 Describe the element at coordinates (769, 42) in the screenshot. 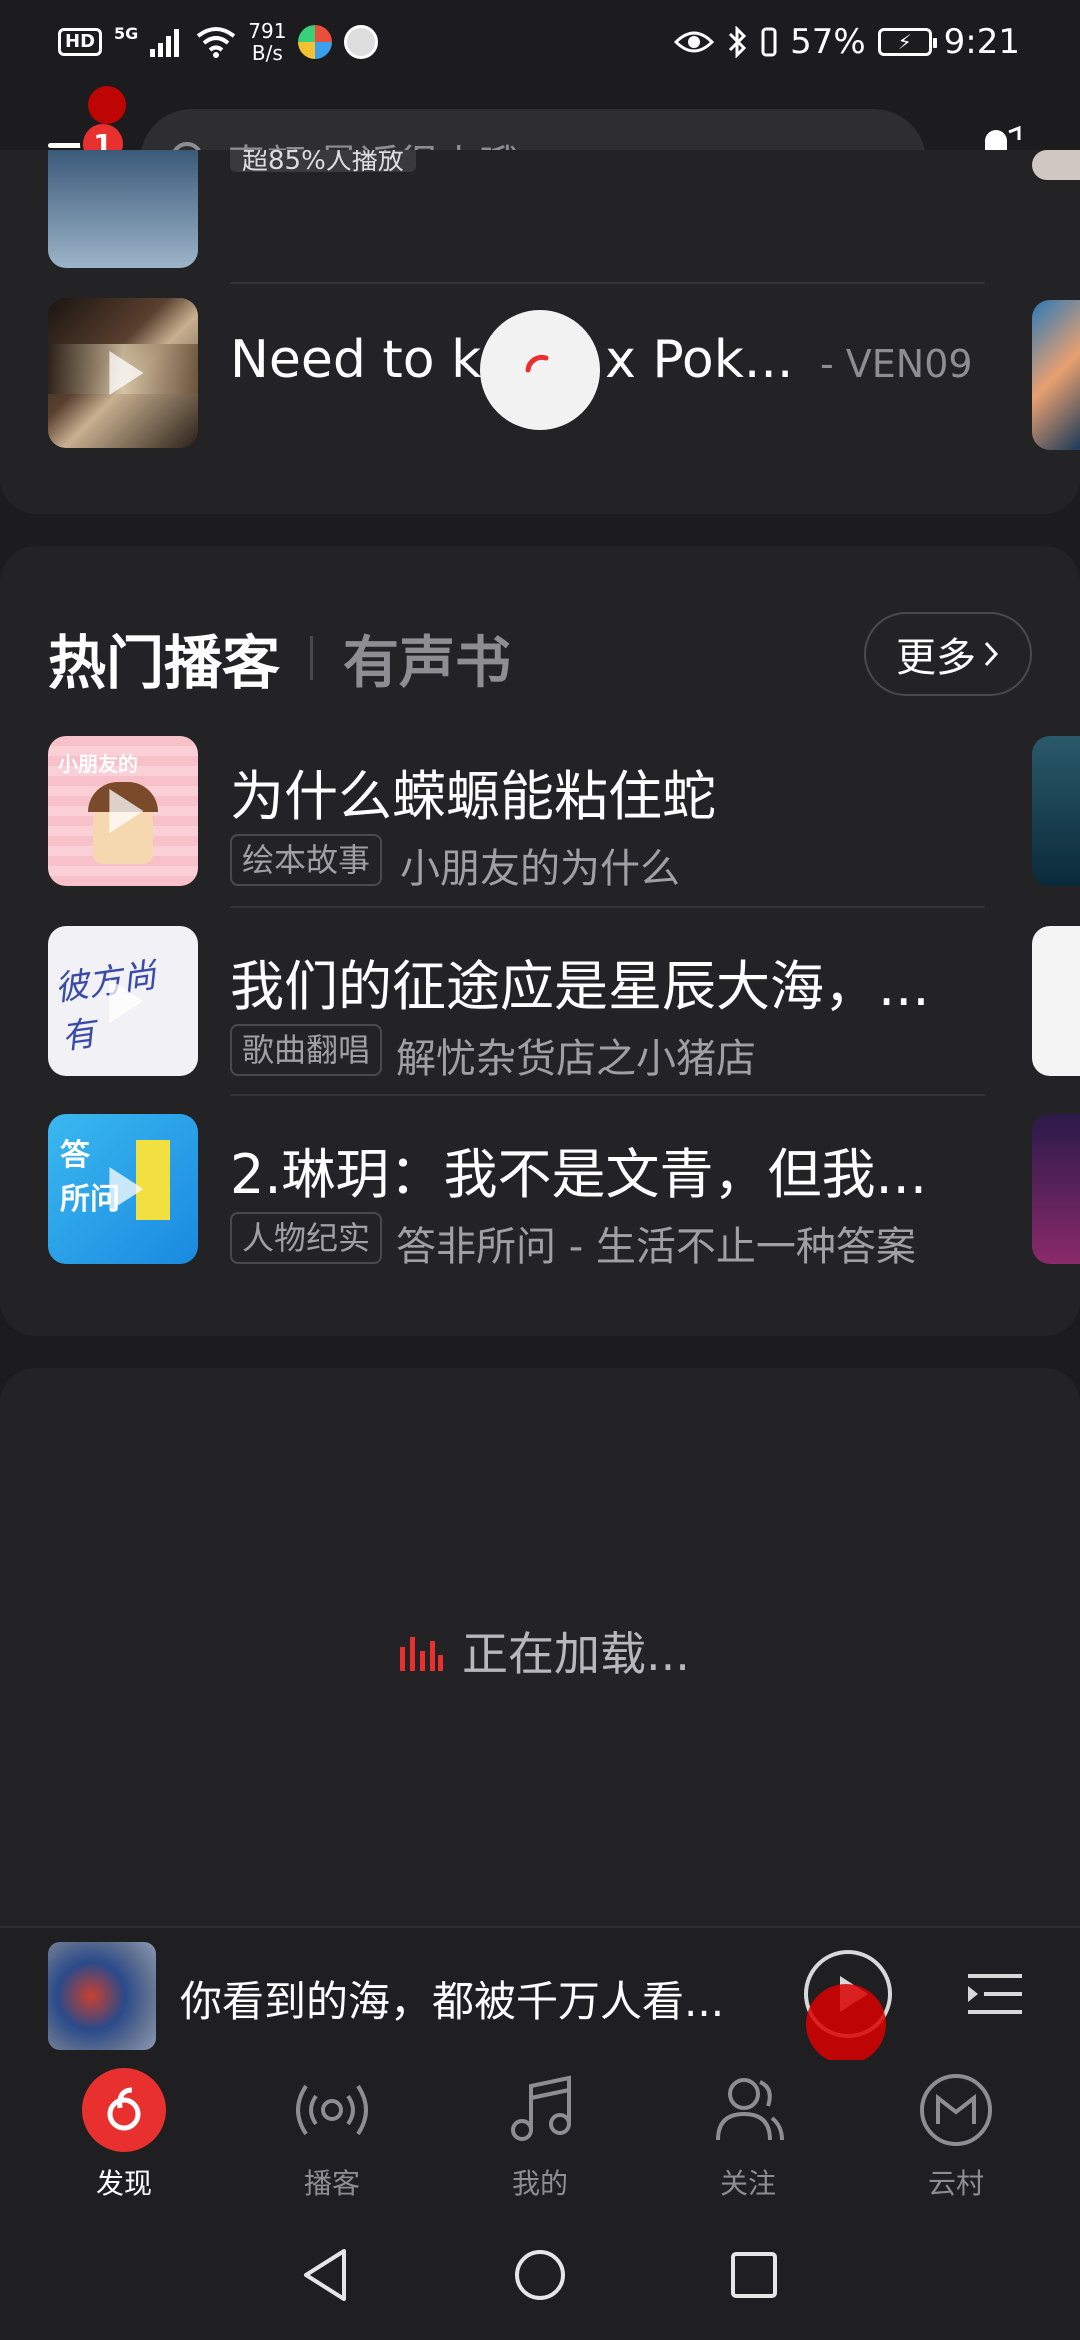

I see `vibrate-icon` at that location.